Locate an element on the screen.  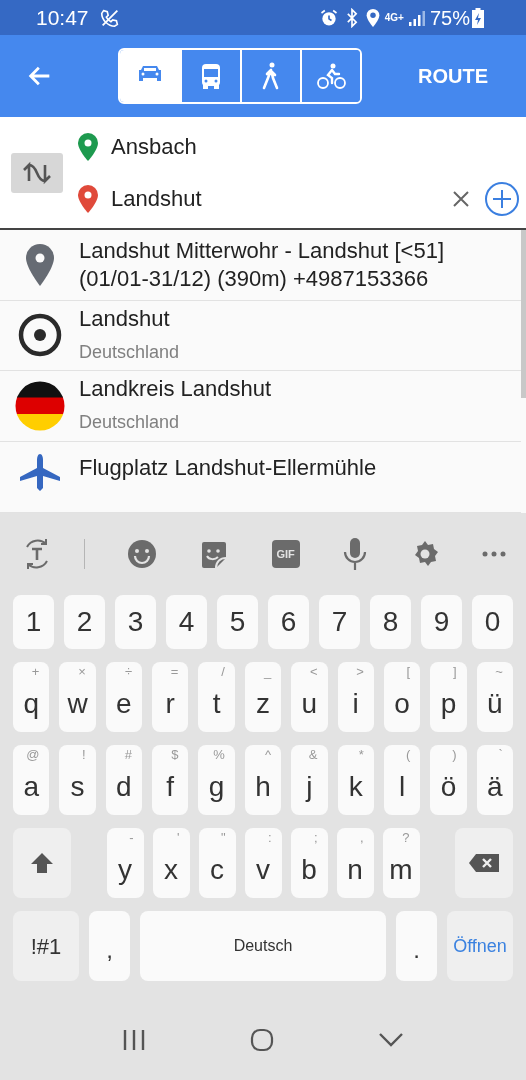
keyboard-key: , is located at coordinates (109, 946).